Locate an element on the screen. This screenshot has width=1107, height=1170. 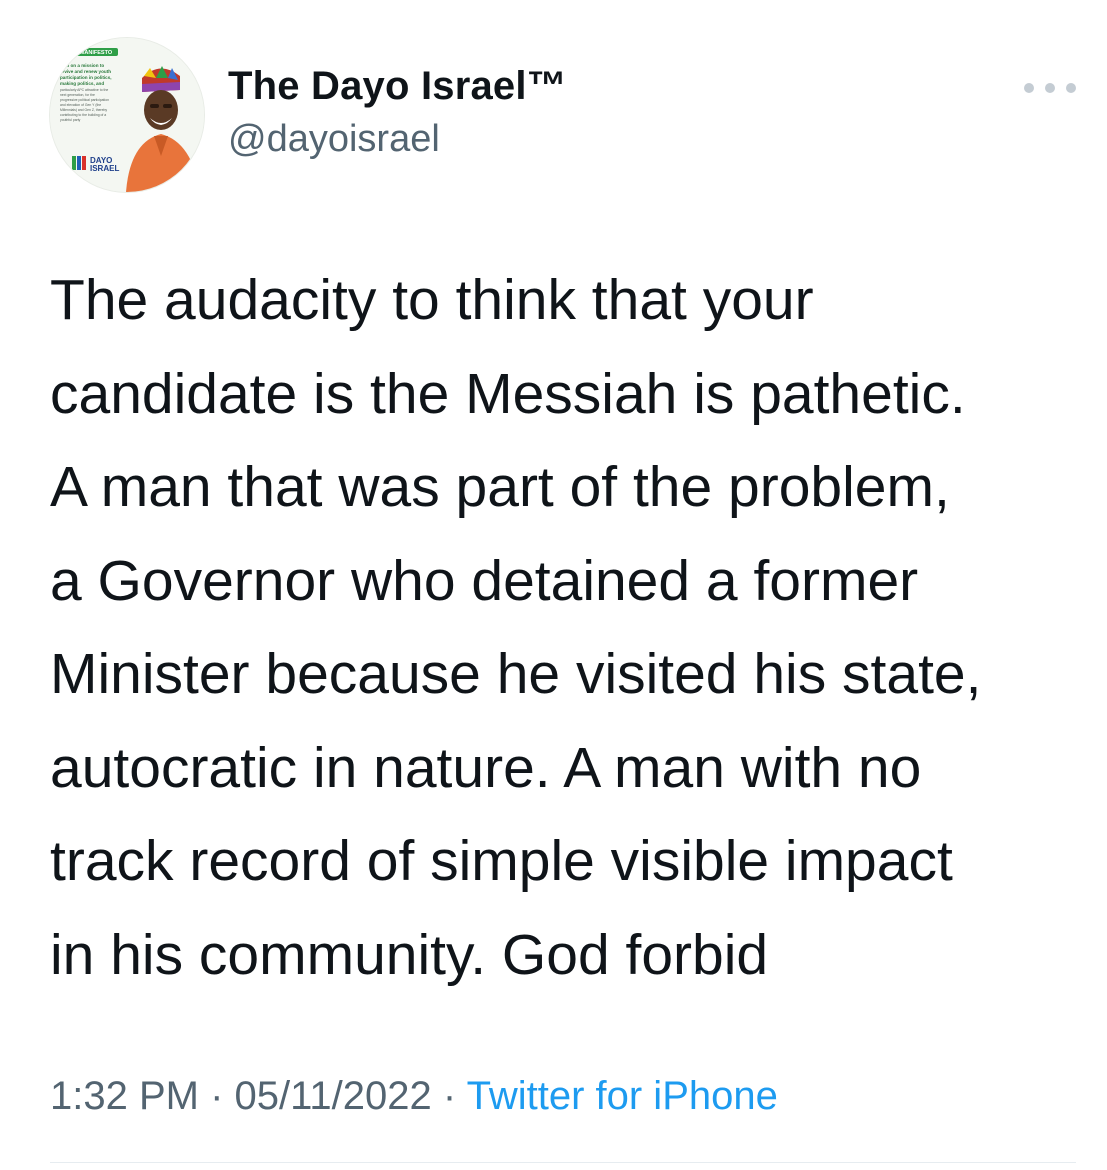
avatar-name-line-2: ISRAEL is located at coordinates (104, 168).